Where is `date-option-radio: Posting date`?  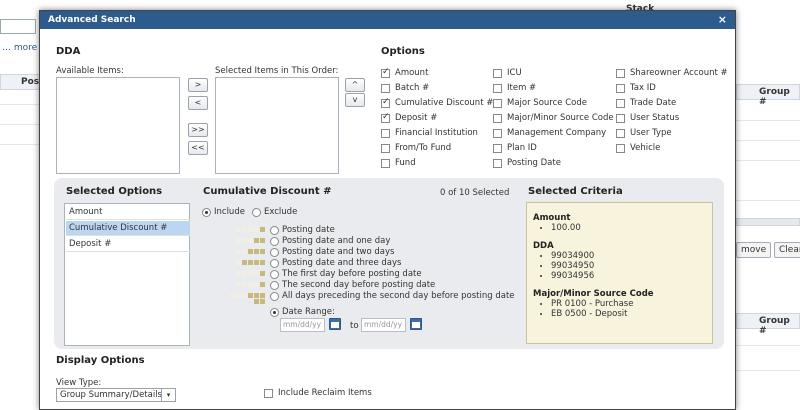 date-option-radio: Posting date is located at coordinates (302, 230).